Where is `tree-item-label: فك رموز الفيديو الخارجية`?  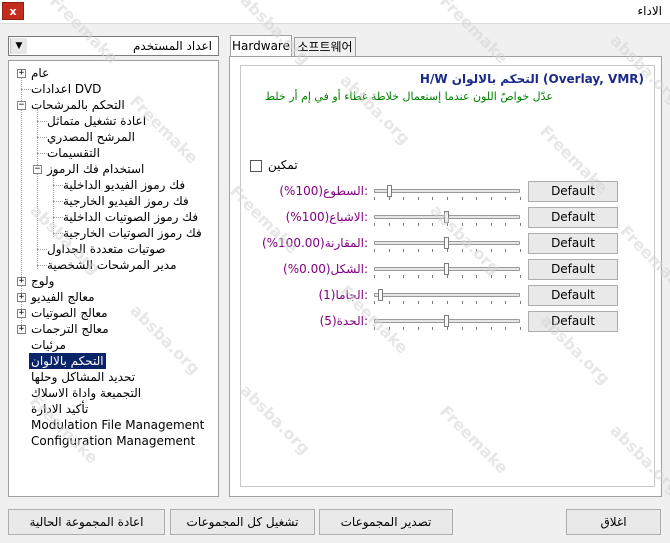 tree-item-label: فك رموز الفيديو الخارجية is located at coordinates (126, 201).